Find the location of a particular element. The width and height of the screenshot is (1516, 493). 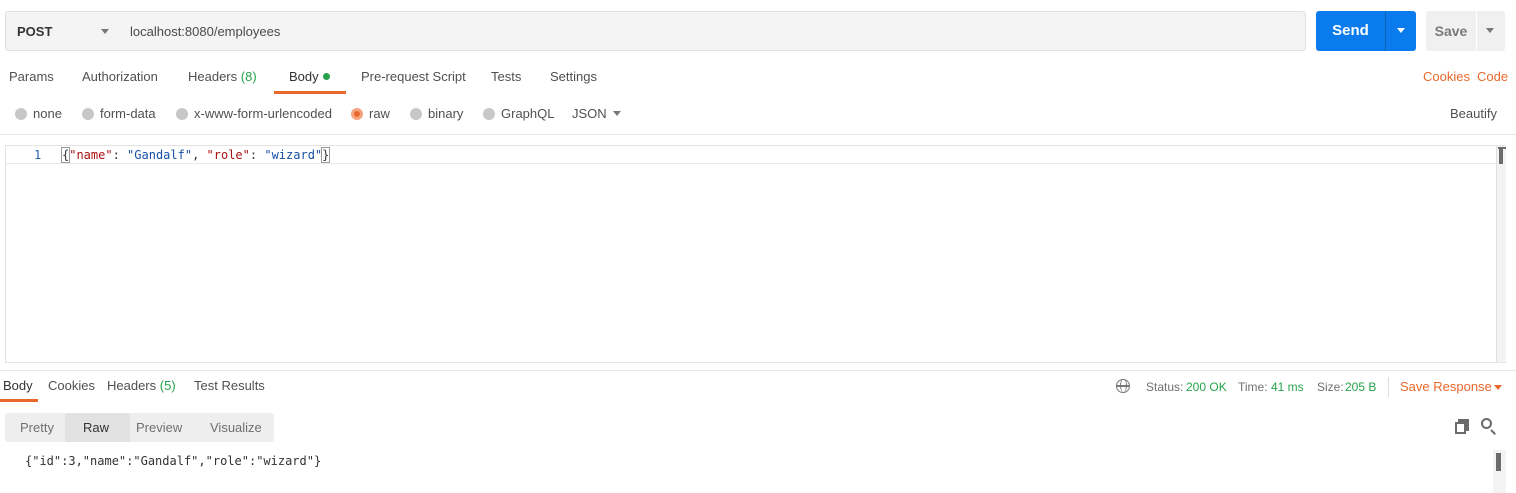

response-headers-count: (5) is located at coordinates (167, 385).